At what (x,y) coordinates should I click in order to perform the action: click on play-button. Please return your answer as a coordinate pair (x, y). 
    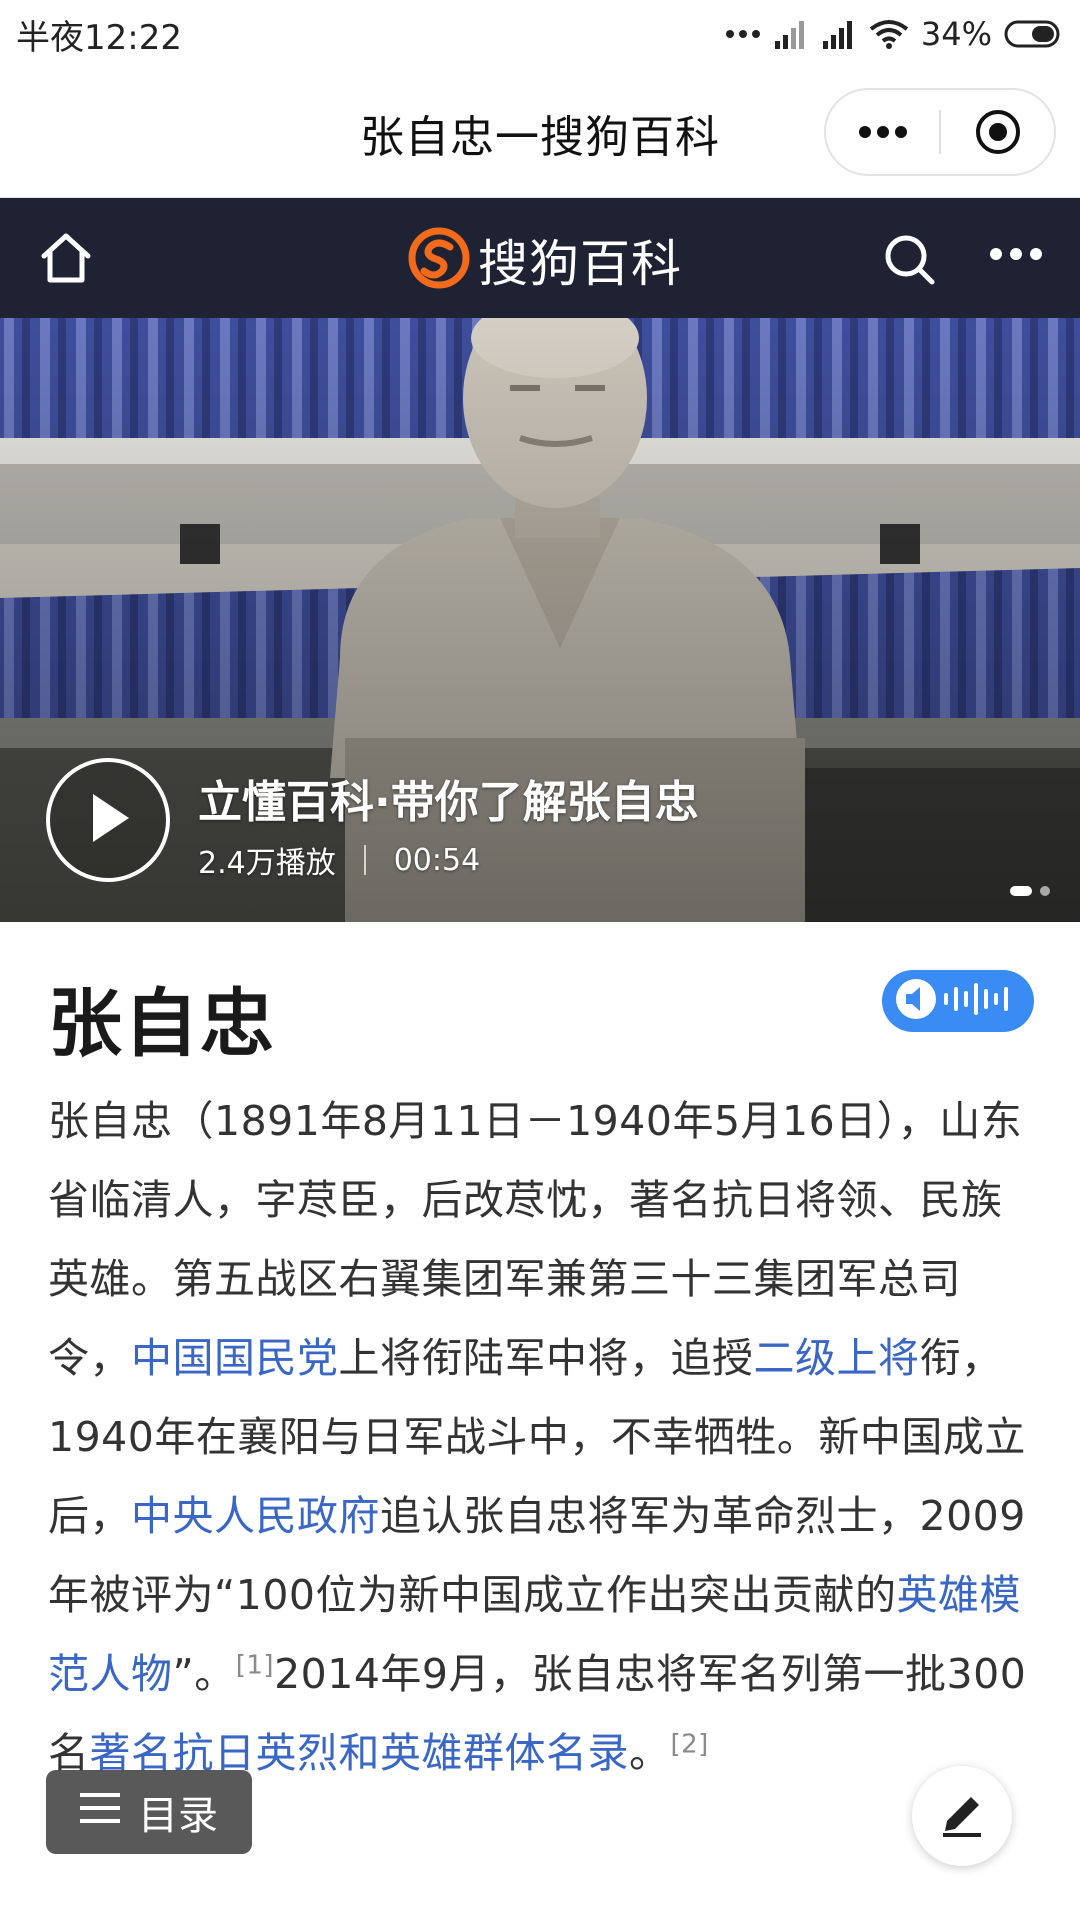
    Looking at the image, I should click on (108, 820).